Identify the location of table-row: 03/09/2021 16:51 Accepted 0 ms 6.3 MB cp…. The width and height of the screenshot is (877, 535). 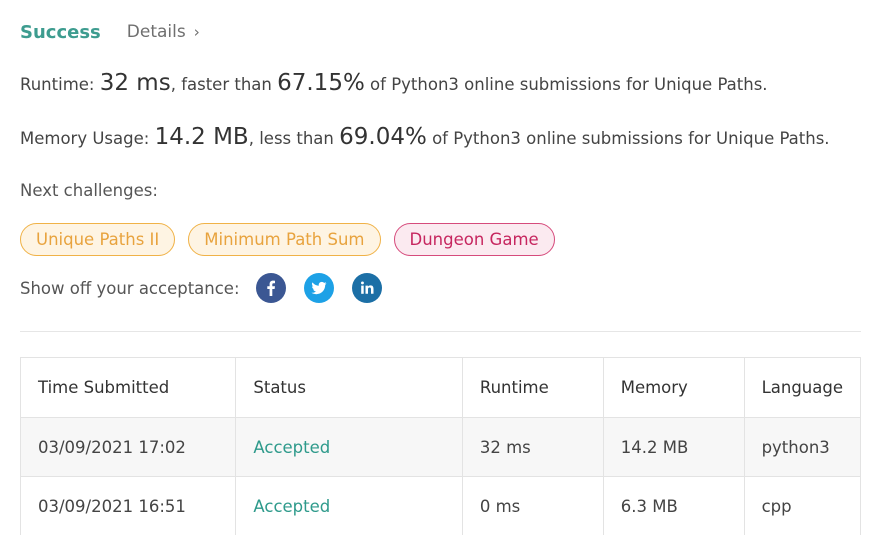
(440, 505).